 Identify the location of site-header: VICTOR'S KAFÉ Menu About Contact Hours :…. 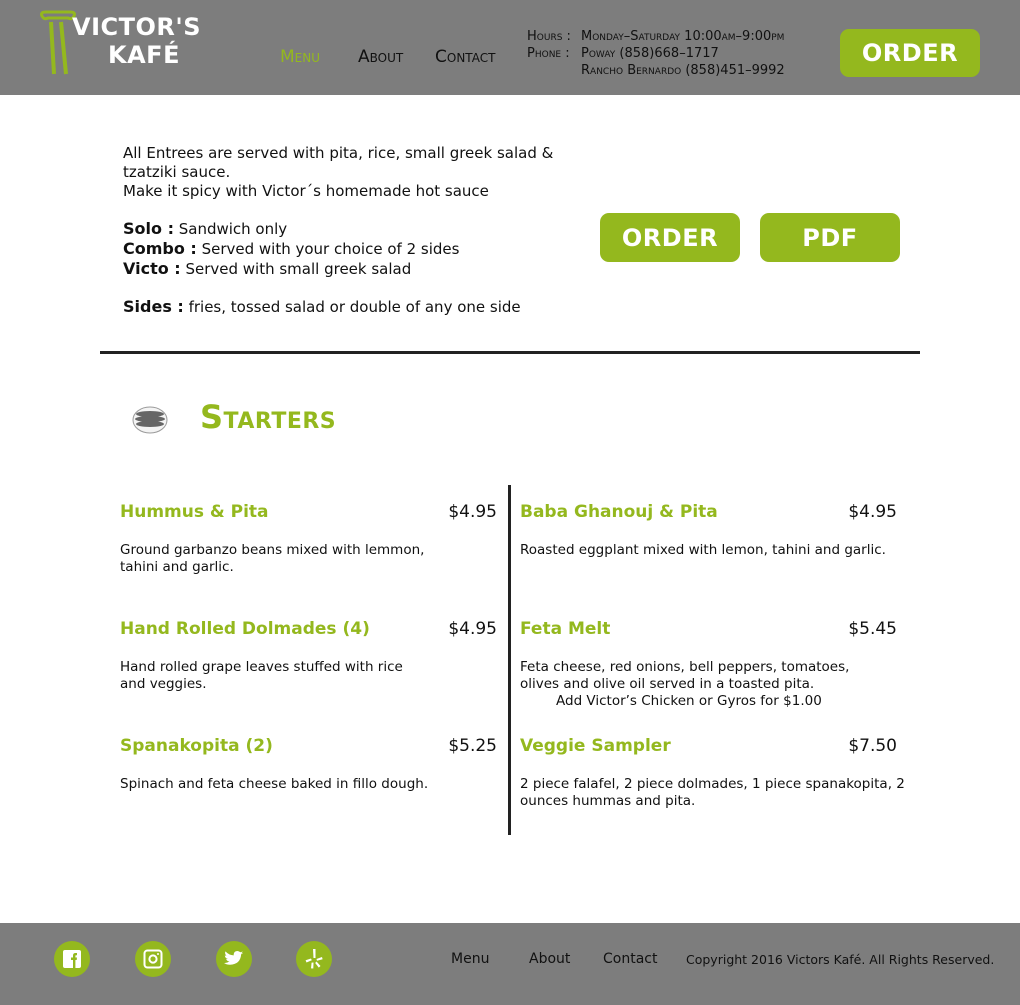
(510, 47).